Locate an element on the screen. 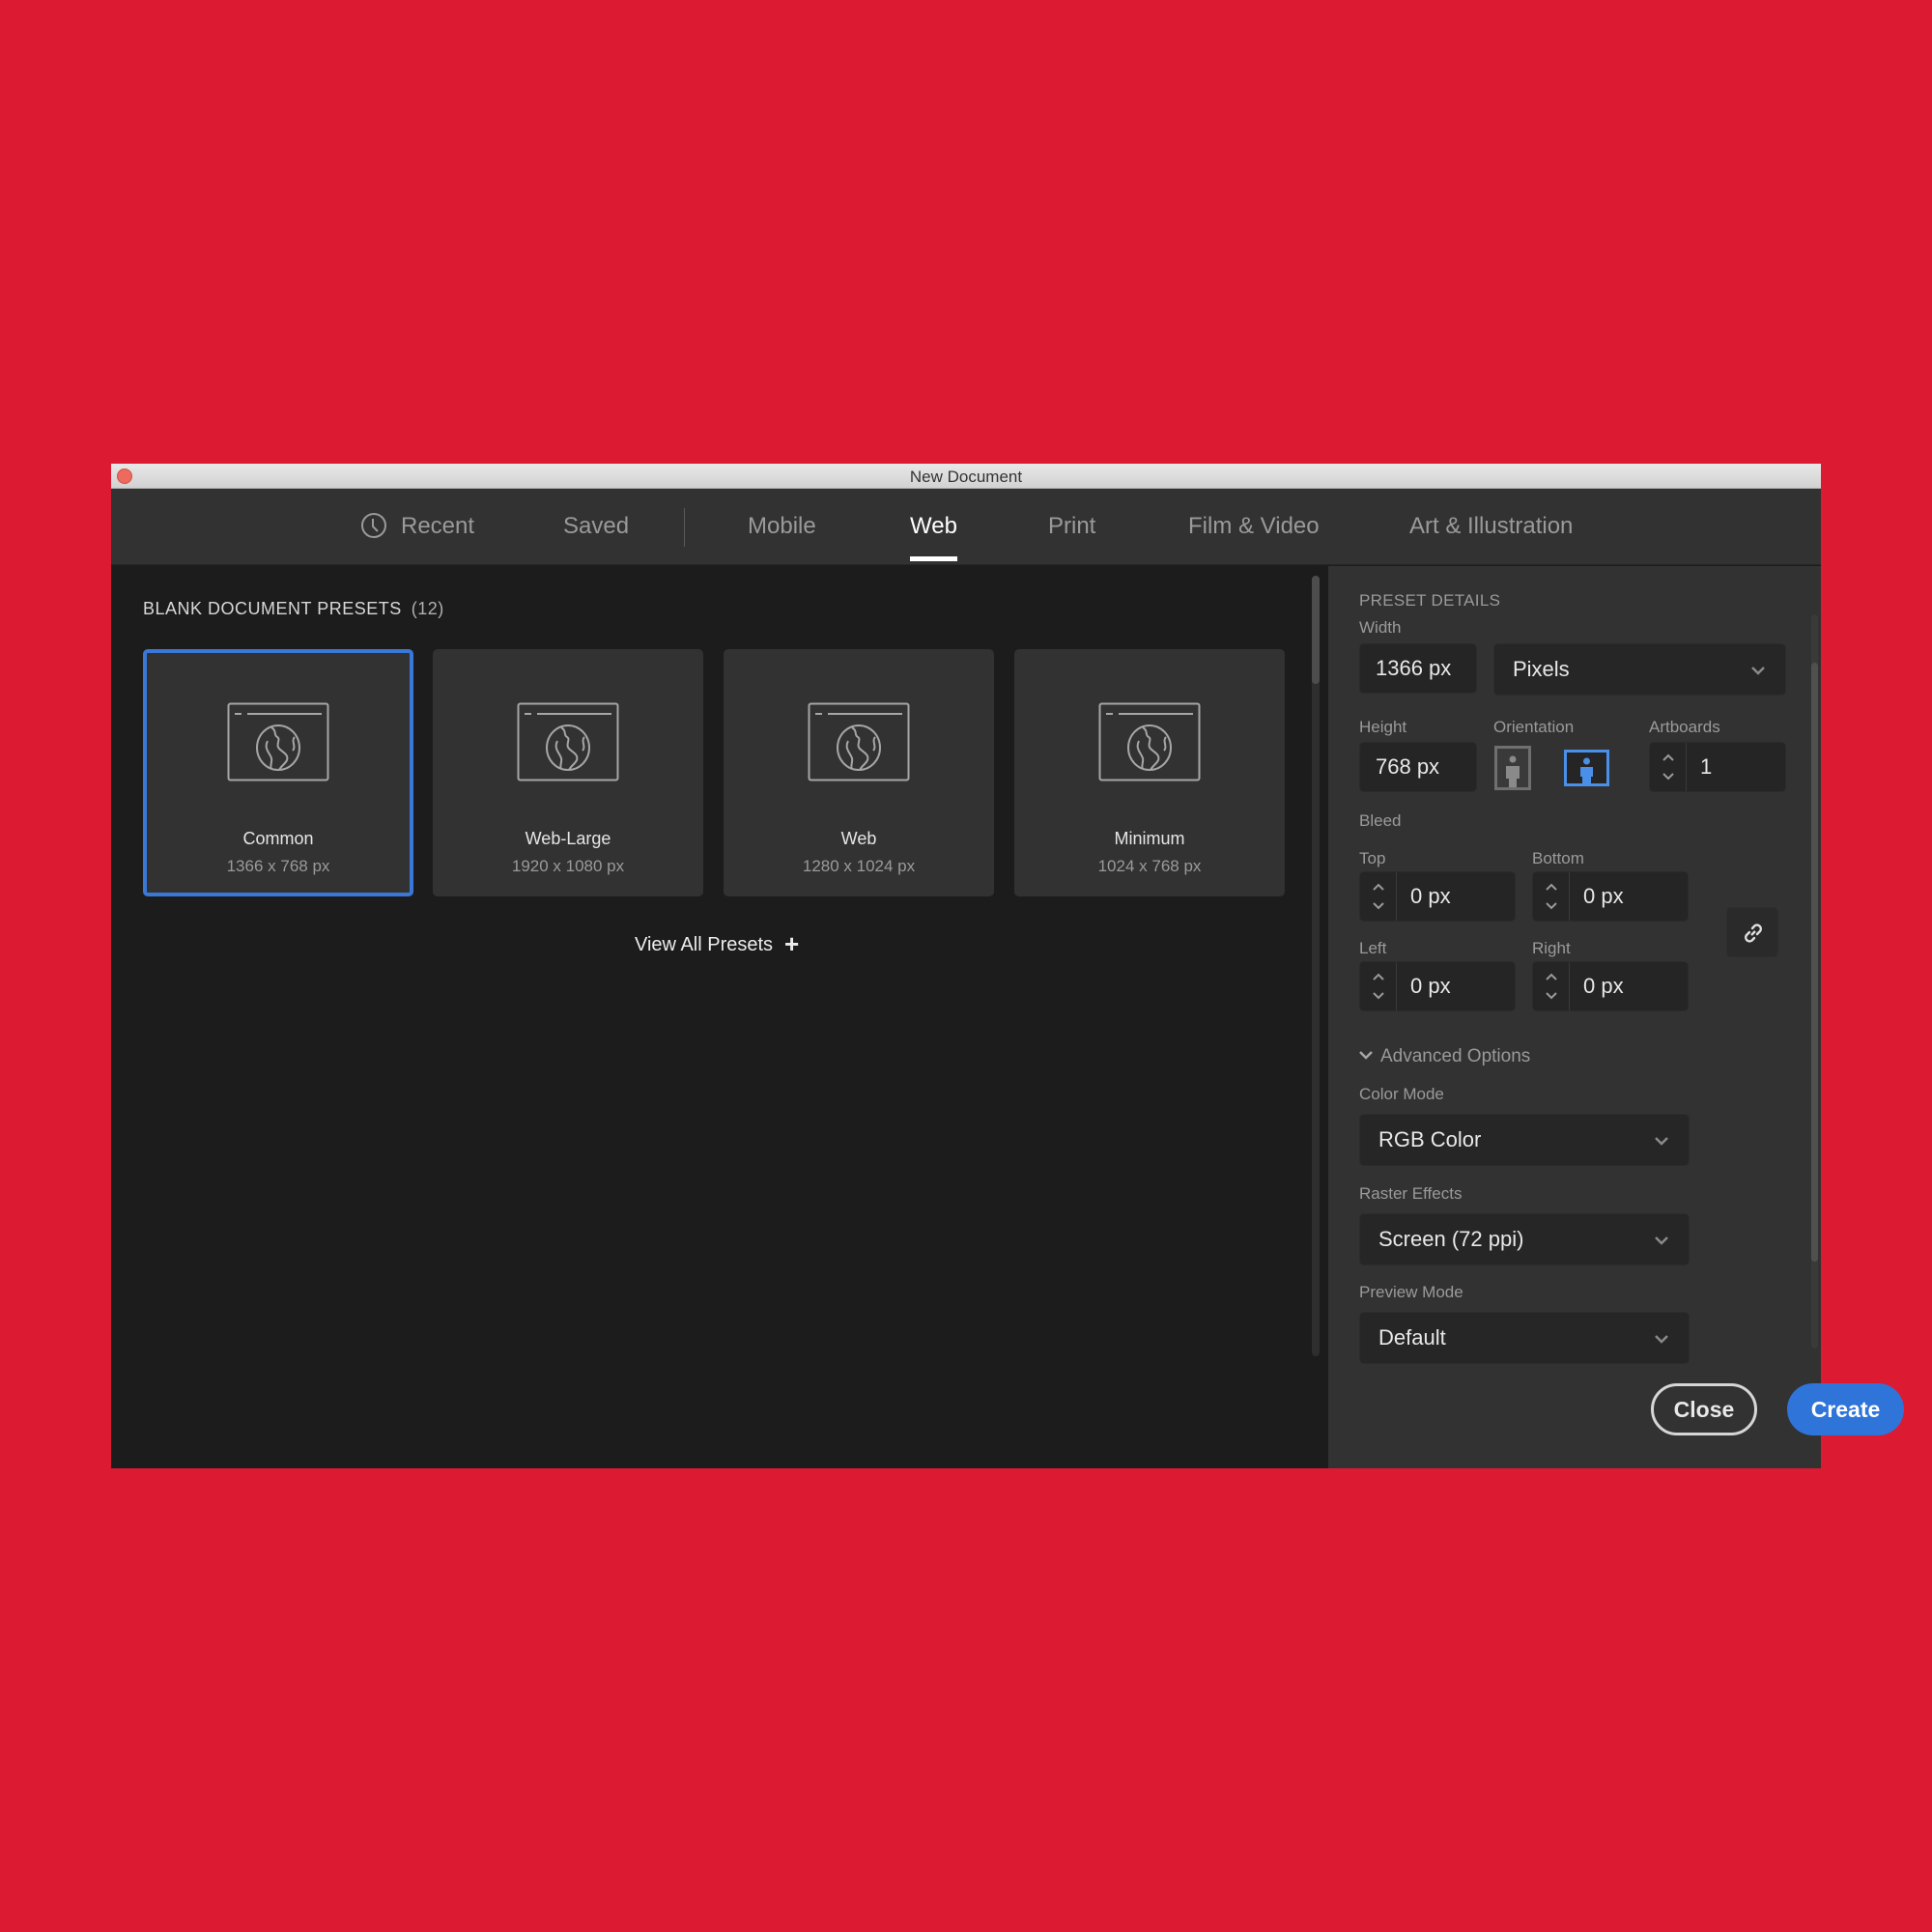 The image size is (1932, 1932). landscape-orientation-icon is located at coordinates (1586, 768).